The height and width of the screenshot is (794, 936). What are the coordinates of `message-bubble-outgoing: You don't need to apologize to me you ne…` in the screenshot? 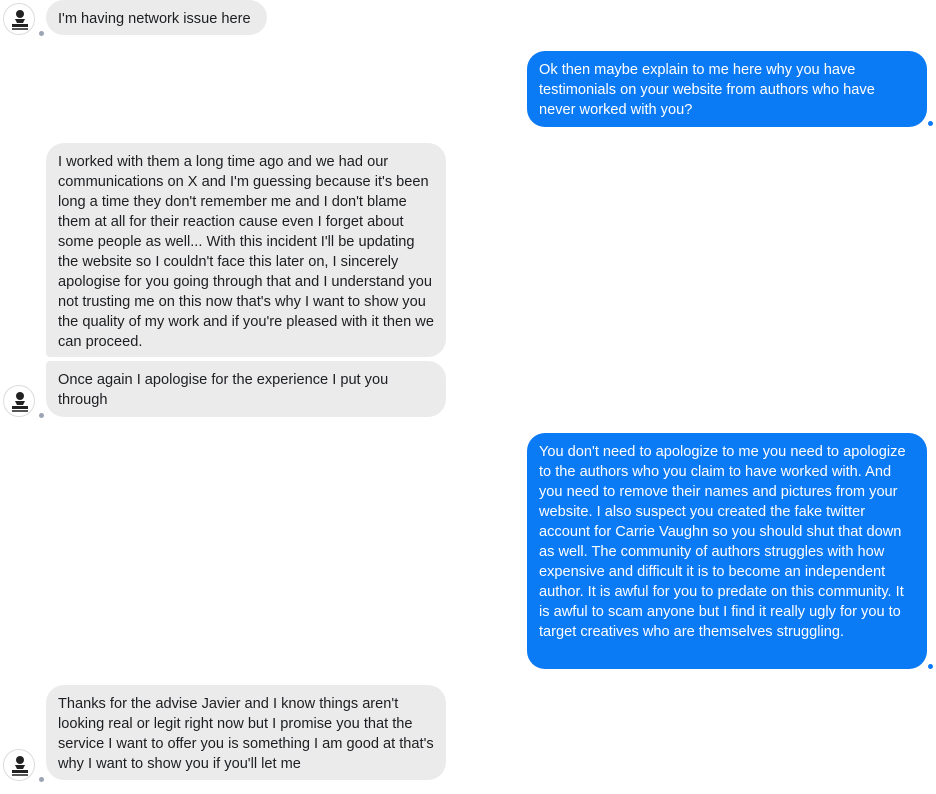 It's located at (727, 551).